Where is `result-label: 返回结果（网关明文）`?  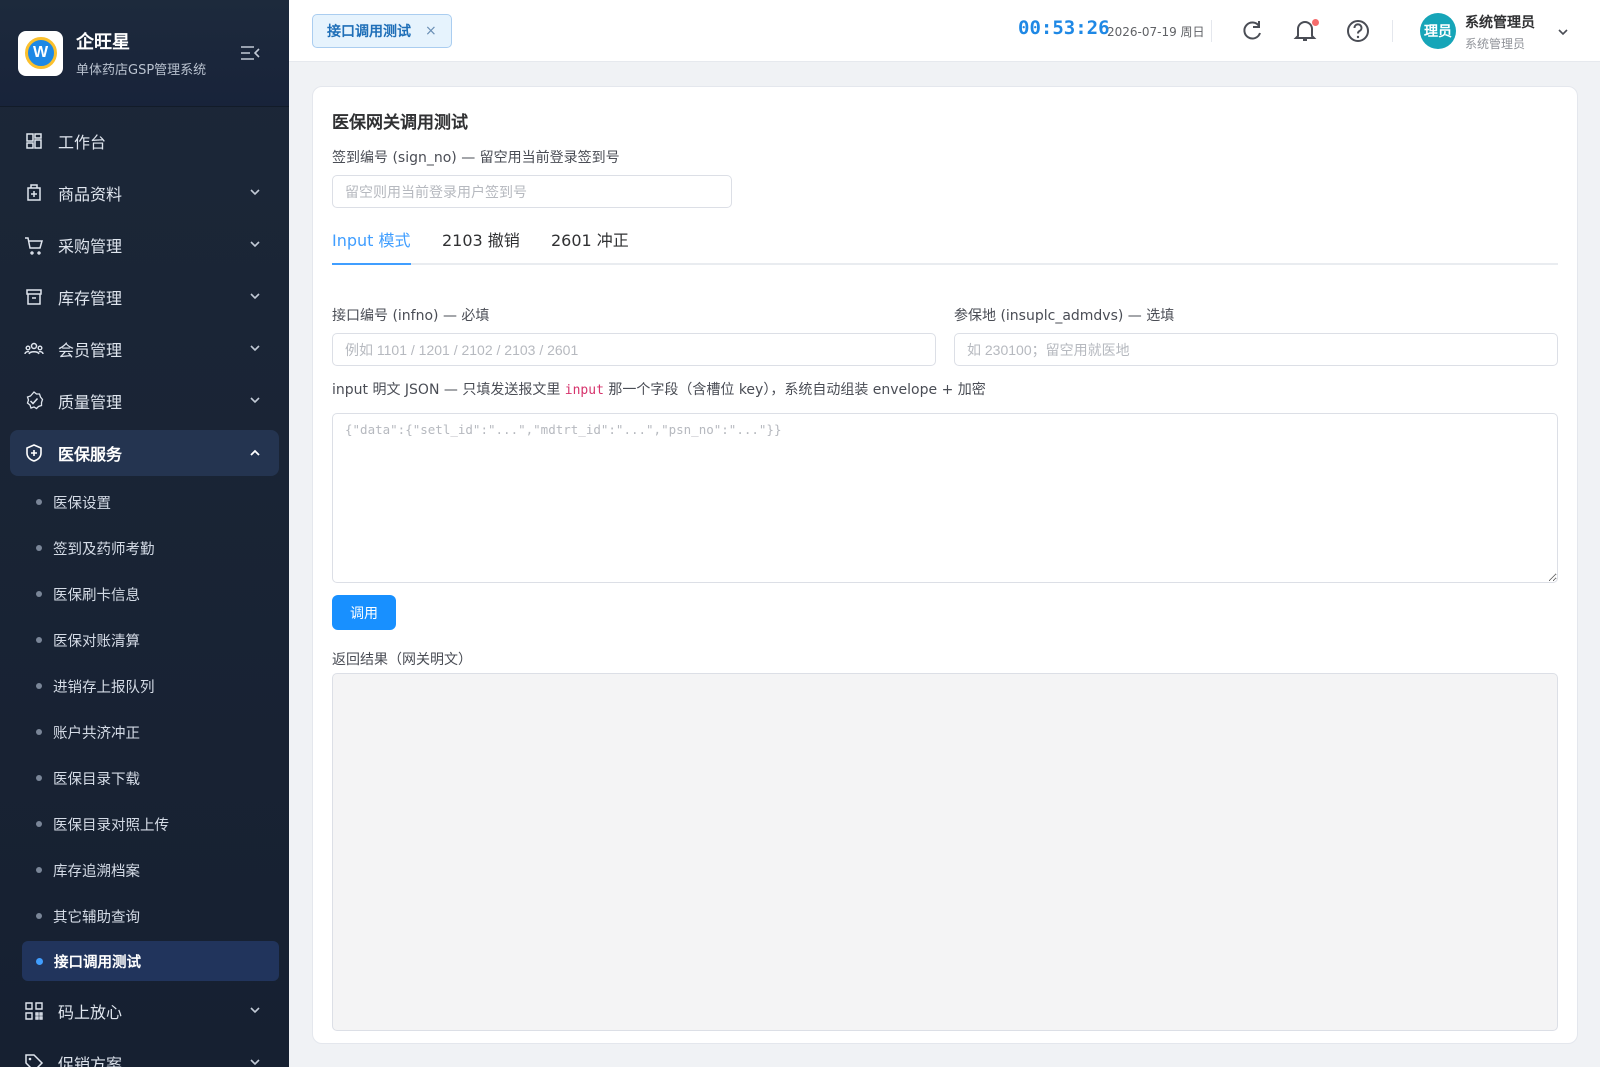 result-label: 返回结果（网关明文） is located at coordinates (402, 660).